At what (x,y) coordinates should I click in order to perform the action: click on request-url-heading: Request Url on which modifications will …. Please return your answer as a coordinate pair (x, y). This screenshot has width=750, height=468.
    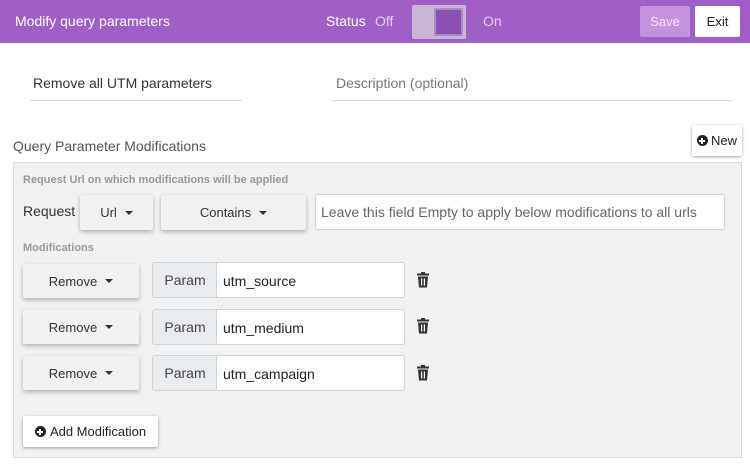
    Looking at the image, I should click on (156, 180).